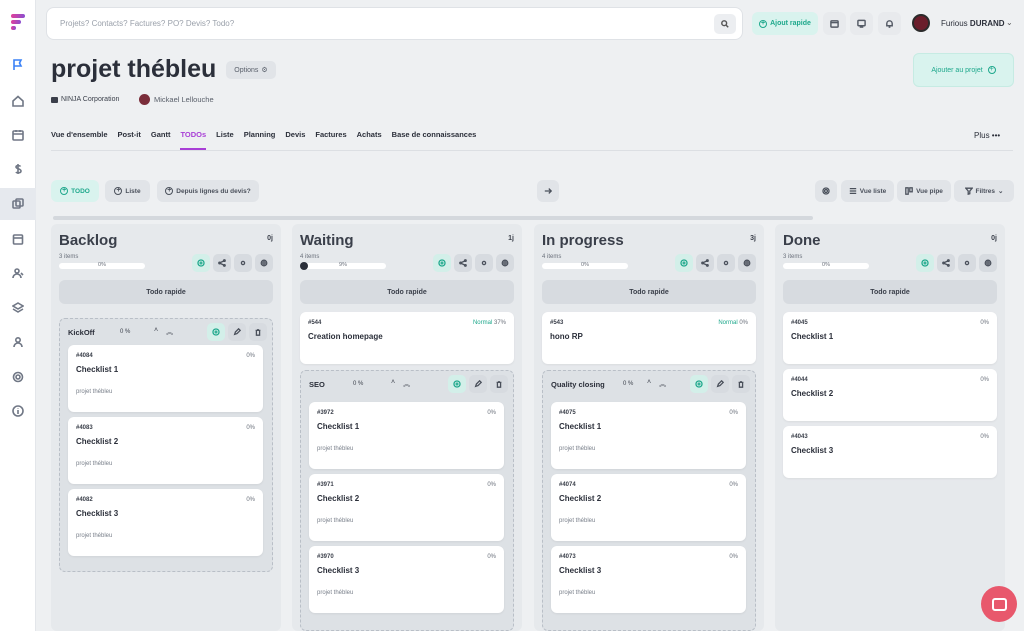 The image size is (1024, 631). I want to click on todo-card: #4074 0% Checklist 2 projet thébleu, so click(648, 507).